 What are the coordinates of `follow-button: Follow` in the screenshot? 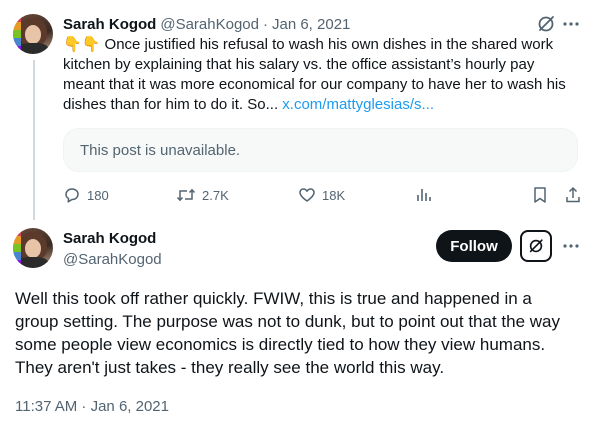 It's located at (474, 246).